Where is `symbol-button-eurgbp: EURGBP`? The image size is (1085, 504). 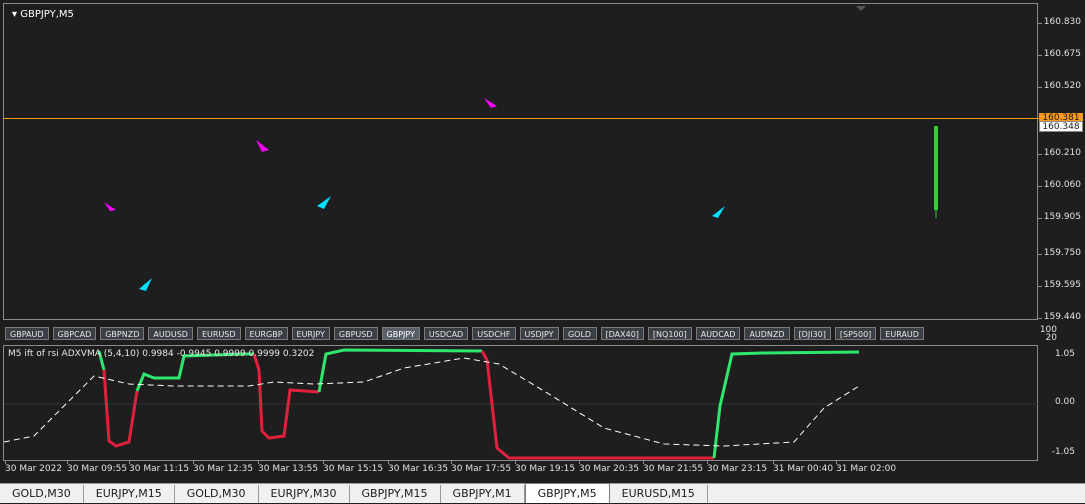
symbol-button-eurgbp: EURGBP is located at coordinates (266, 333).